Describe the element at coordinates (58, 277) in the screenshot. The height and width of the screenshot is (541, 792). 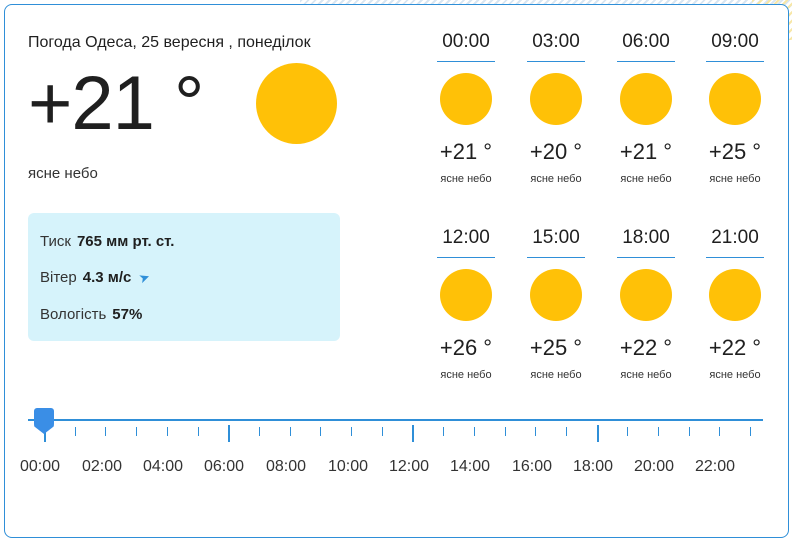
I see `wind-label: Вітер` at that location.